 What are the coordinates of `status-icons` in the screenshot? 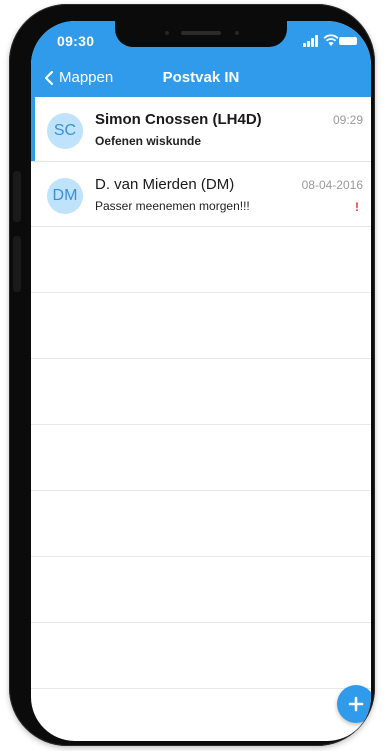 It's located at (330, 40).